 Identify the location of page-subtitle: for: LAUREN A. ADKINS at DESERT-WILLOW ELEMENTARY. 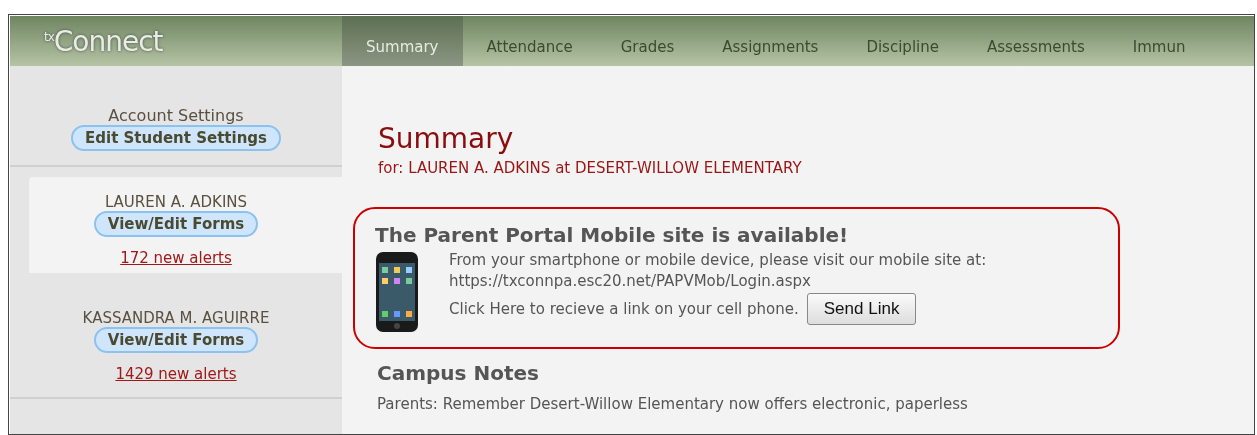
(590, 168).